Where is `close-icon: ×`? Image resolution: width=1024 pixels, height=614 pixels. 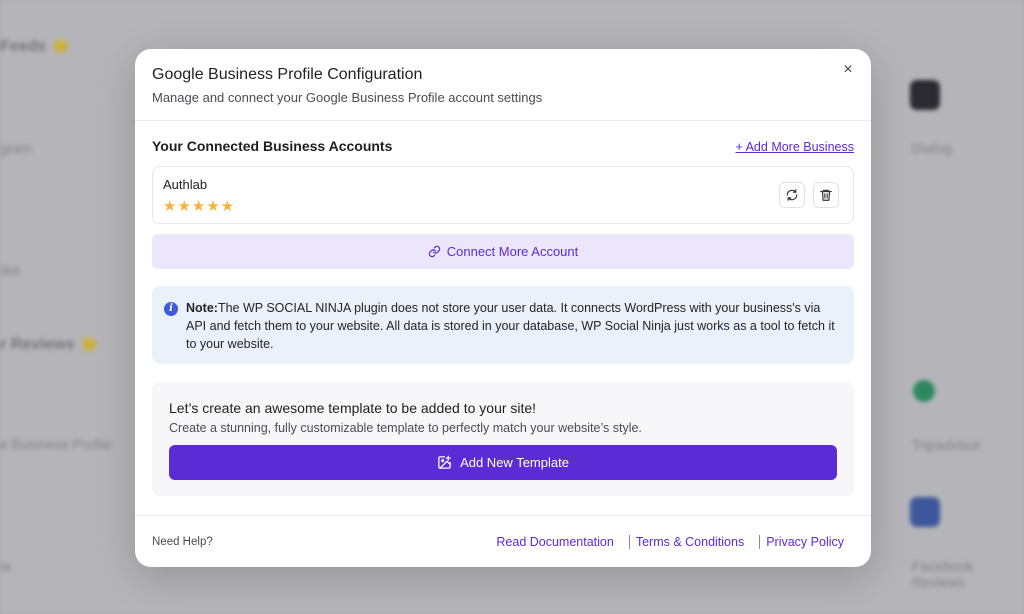
close-icon: × is located at coordinates (848, 70).